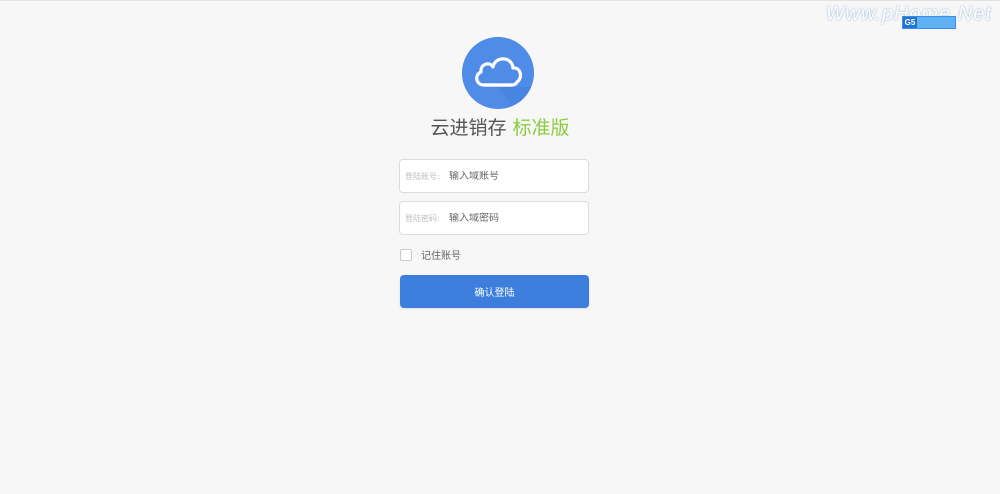 The height and width of the screenshot is (494, 1000). Describe the element at coordinates (441, 254) in the screenshot. I see `remember-label: 记住账号` at that location.